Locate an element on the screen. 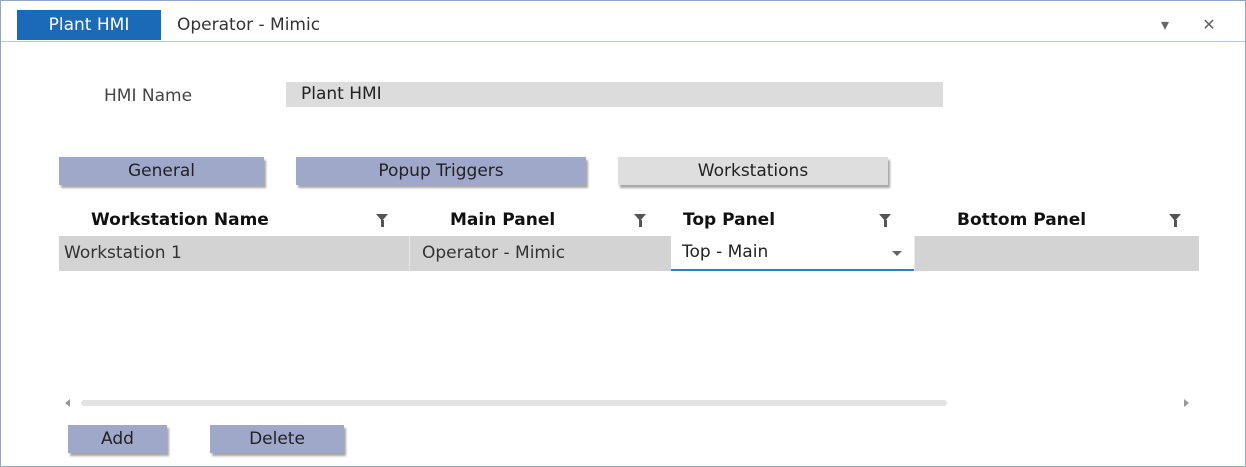 The width and height of the screenshot is (1246, 467). scroll-left-icon is located at coordinates (67, 403).